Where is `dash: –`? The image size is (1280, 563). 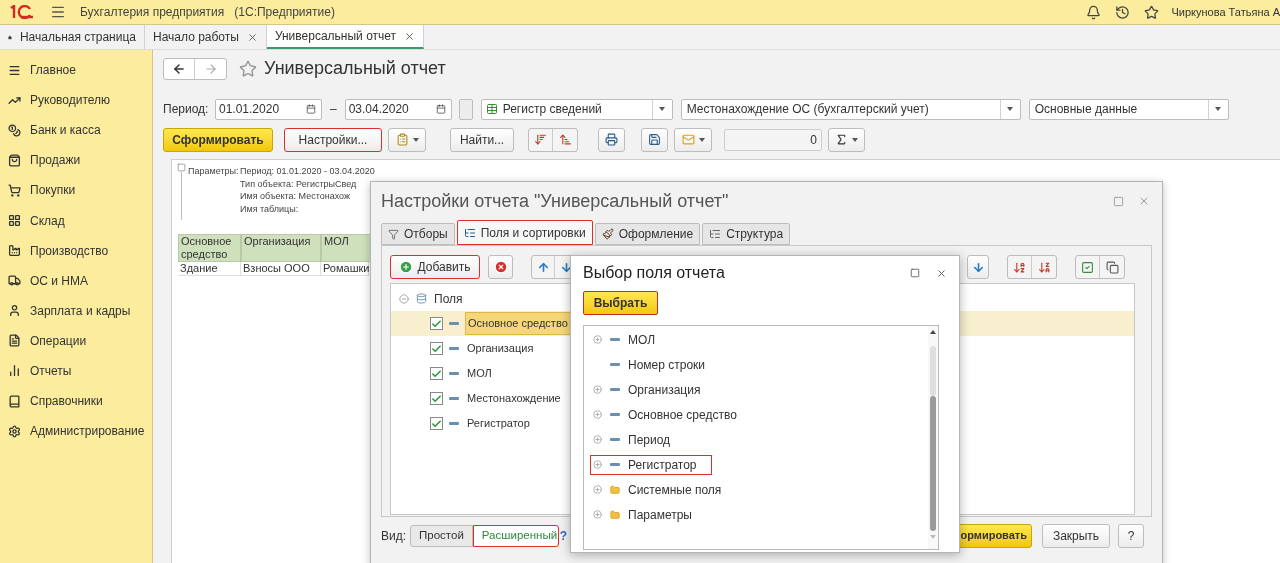
dash: – is located at coordinates (333, 109).